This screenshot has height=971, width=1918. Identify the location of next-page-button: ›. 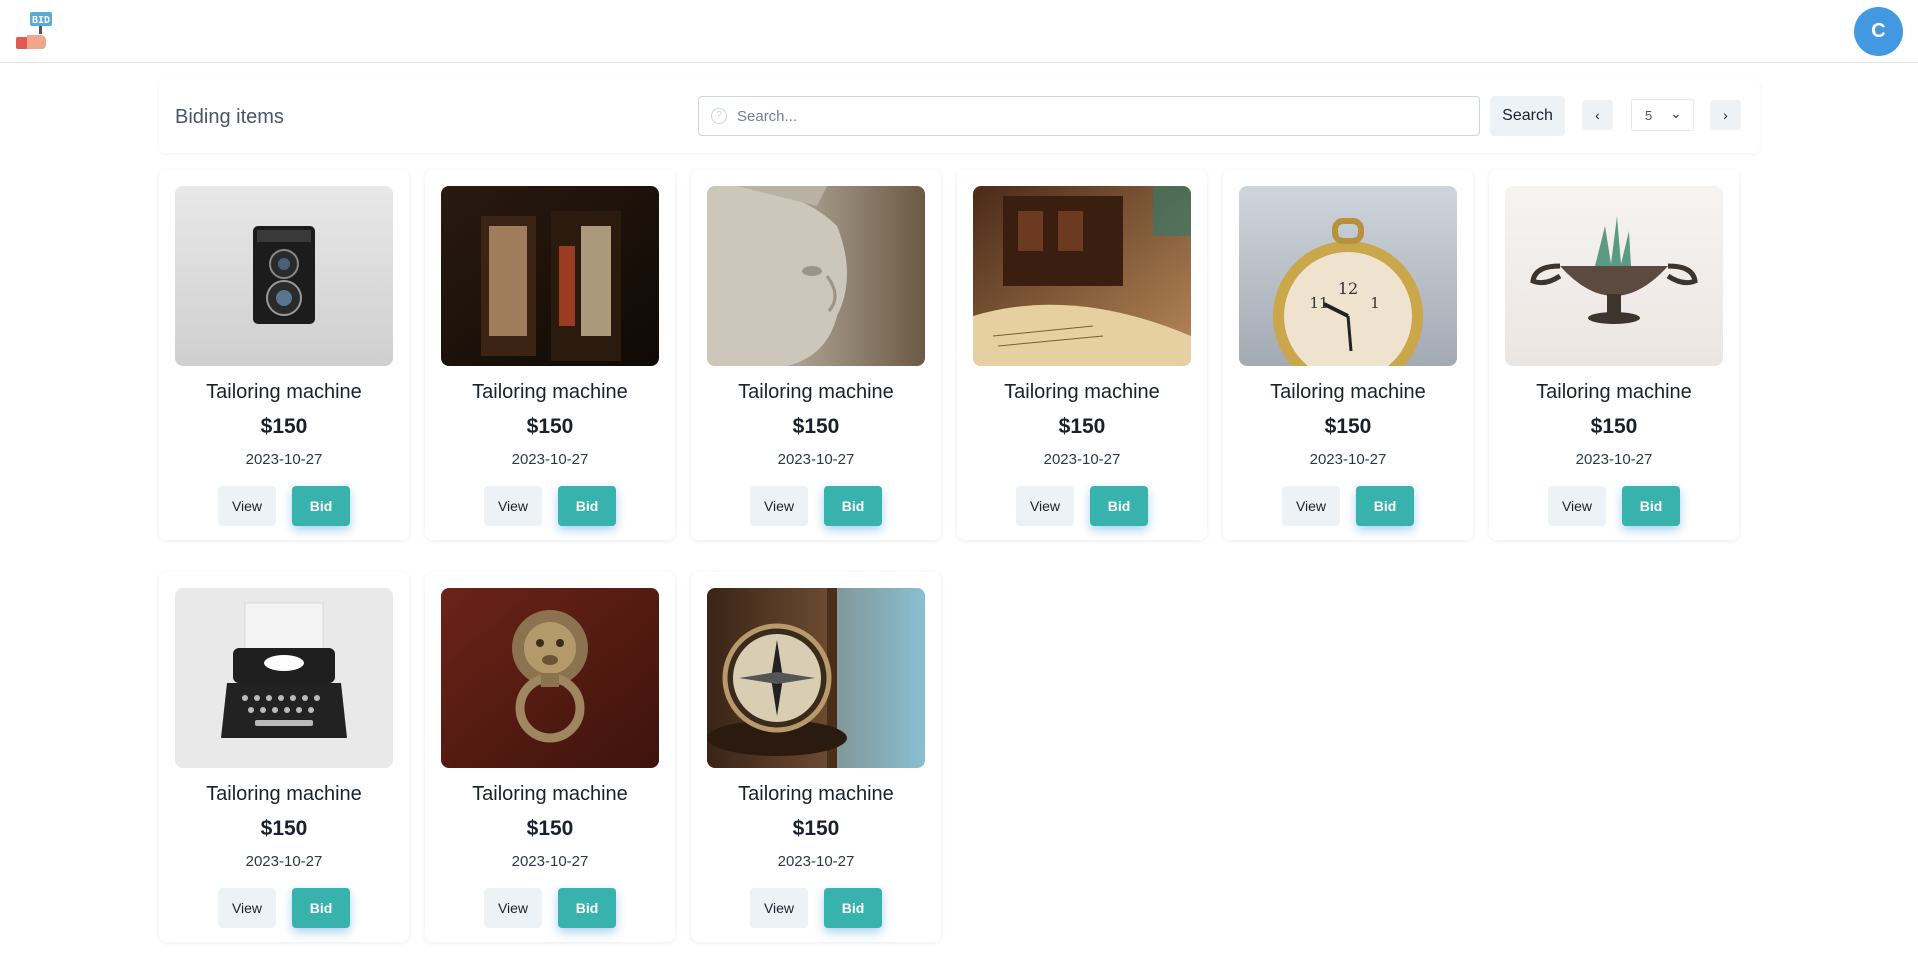
(1725, 115).